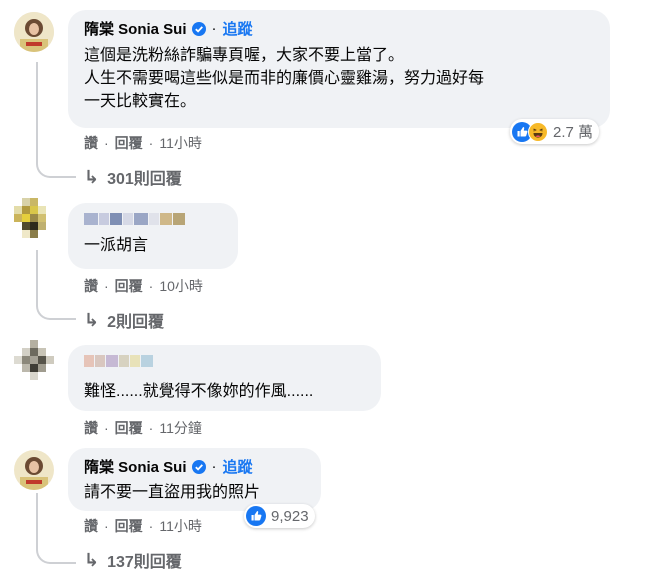  I want to click on reaction-summary: 9,923, so click(279, 516).